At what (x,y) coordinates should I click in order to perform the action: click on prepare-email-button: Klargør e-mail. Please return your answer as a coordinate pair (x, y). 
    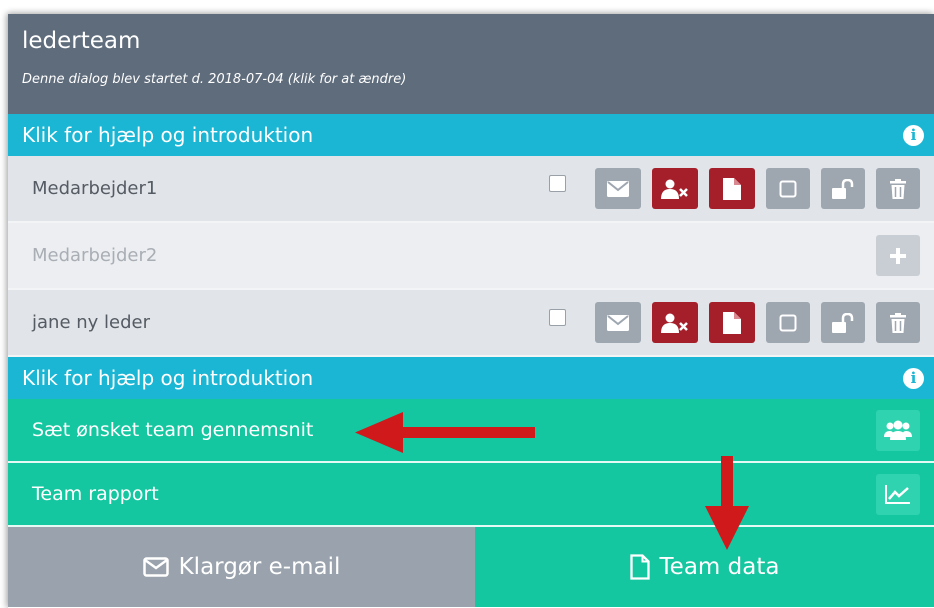
    Looking at the image, I should click on (241, 567).